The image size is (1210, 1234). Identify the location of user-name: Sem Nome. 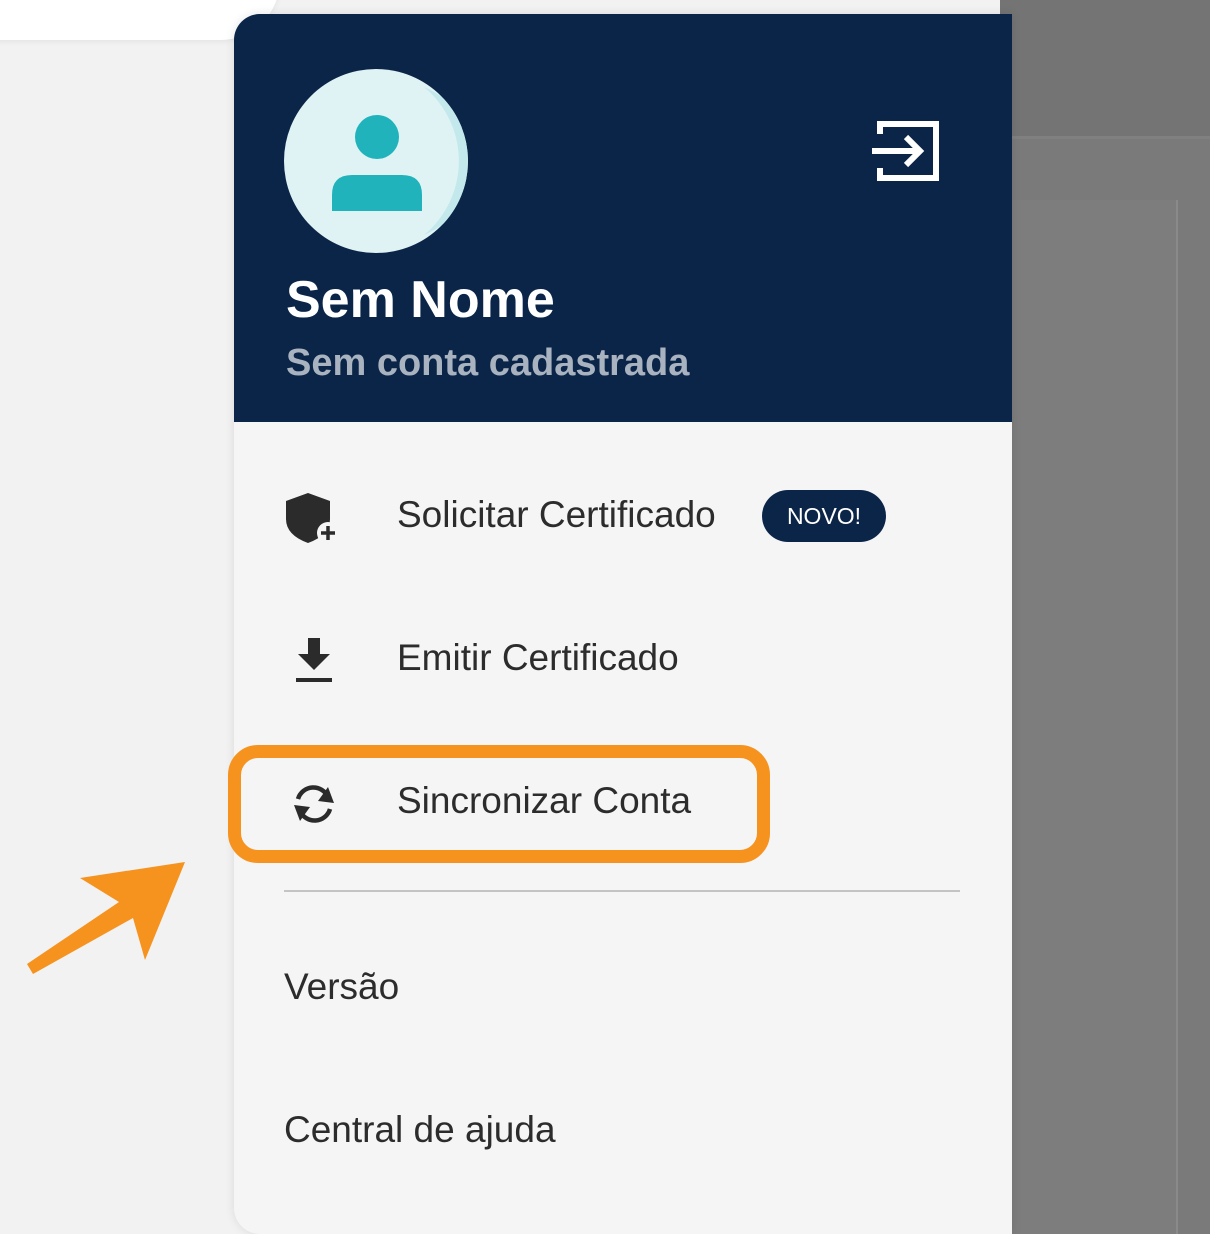
(420, 300).